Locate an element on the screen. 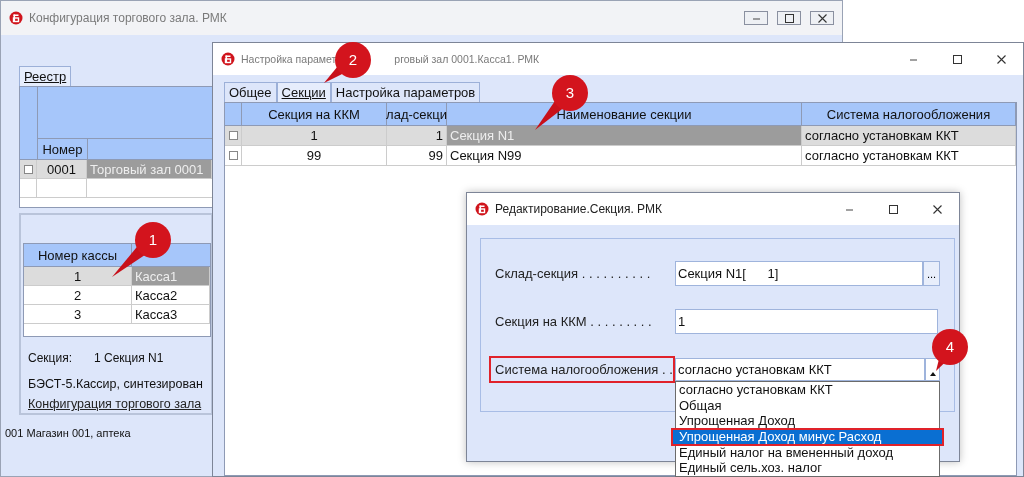  tab: Реестр is located at coordinates (45, 76).